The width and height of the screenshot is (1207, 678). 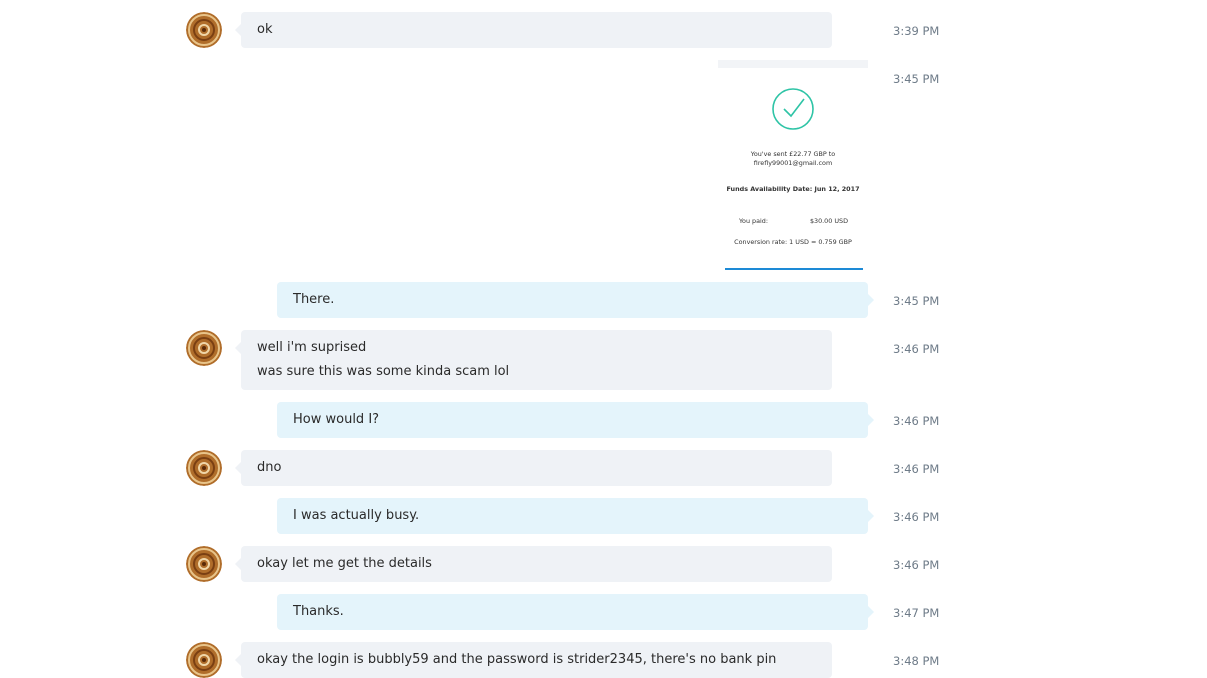 I want to click on message-text: was sure this was some kinda scam lol, so click(x=383, y=371).